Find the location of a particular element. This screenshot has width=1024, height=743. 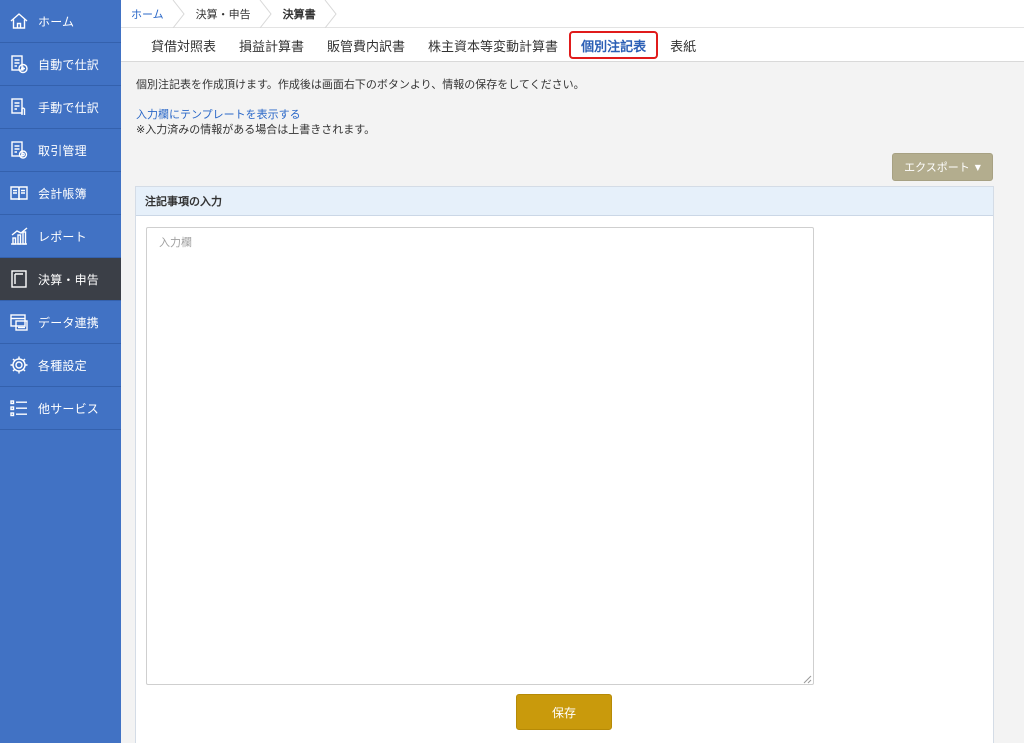

manual-journal-icon is located at coordinates (19, 107).